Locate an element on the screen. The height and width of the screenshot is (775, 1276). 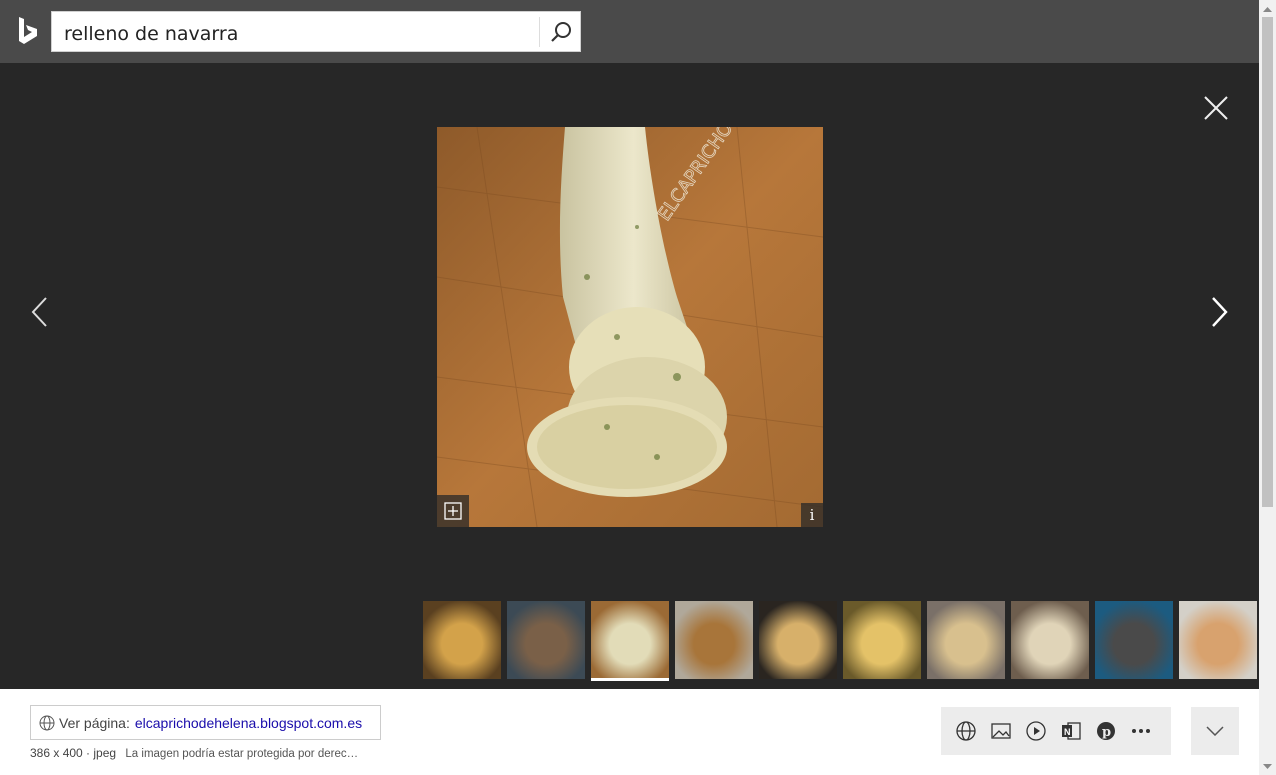
scroll-up-icon is located at coordinates (1267, 8).